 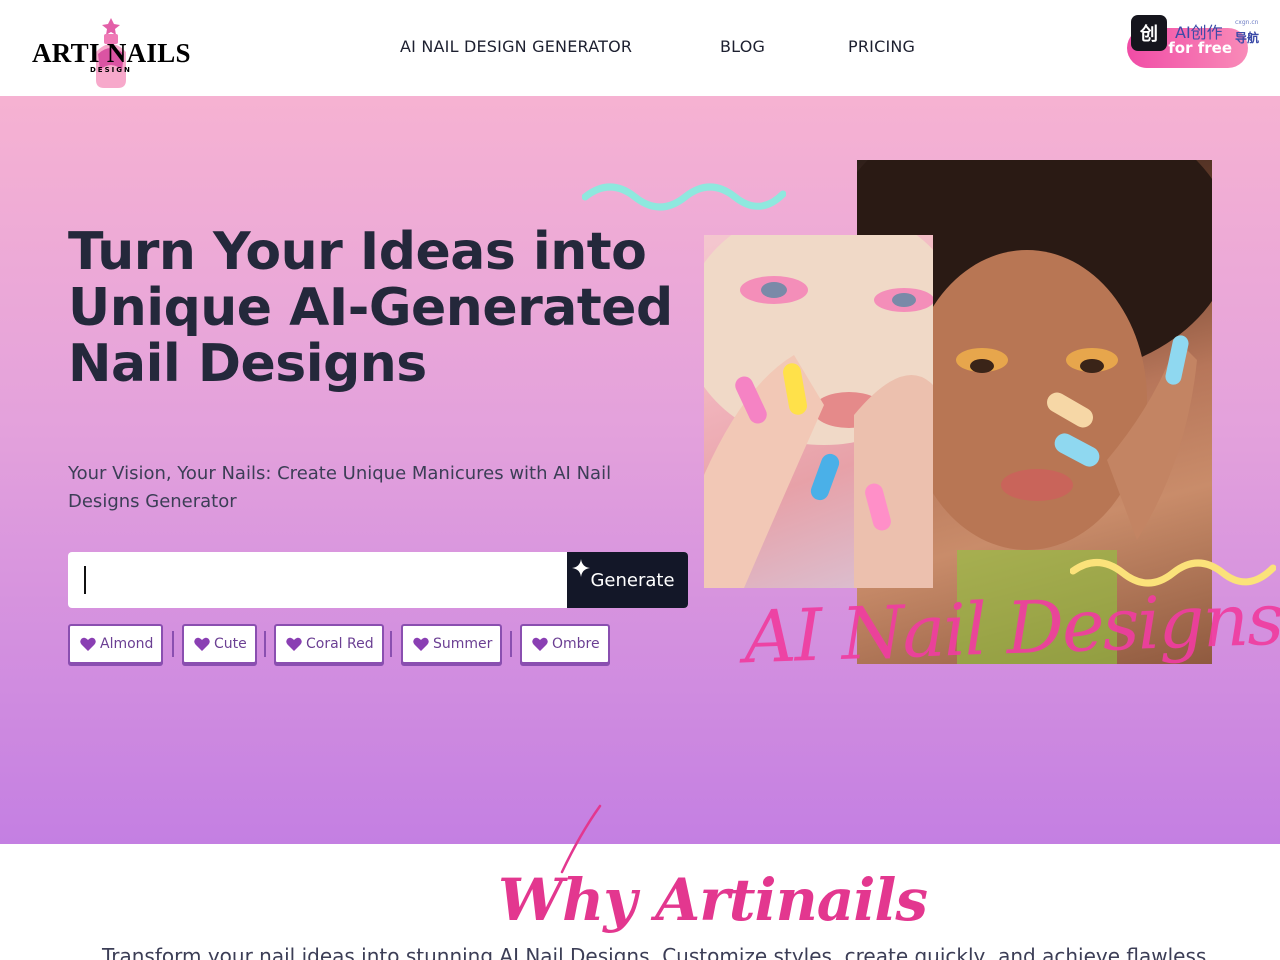 I want to click on tag-label: Ombre, so click(x=576, y=644).